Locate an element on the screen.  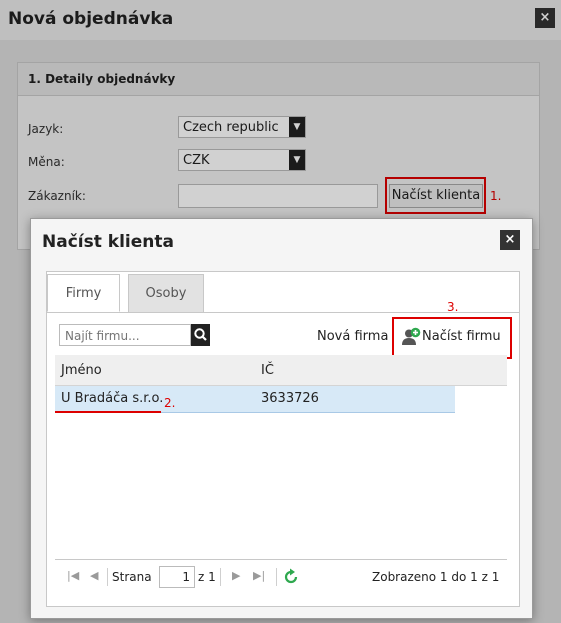
pager-divider is located at coordinates (281, 559).